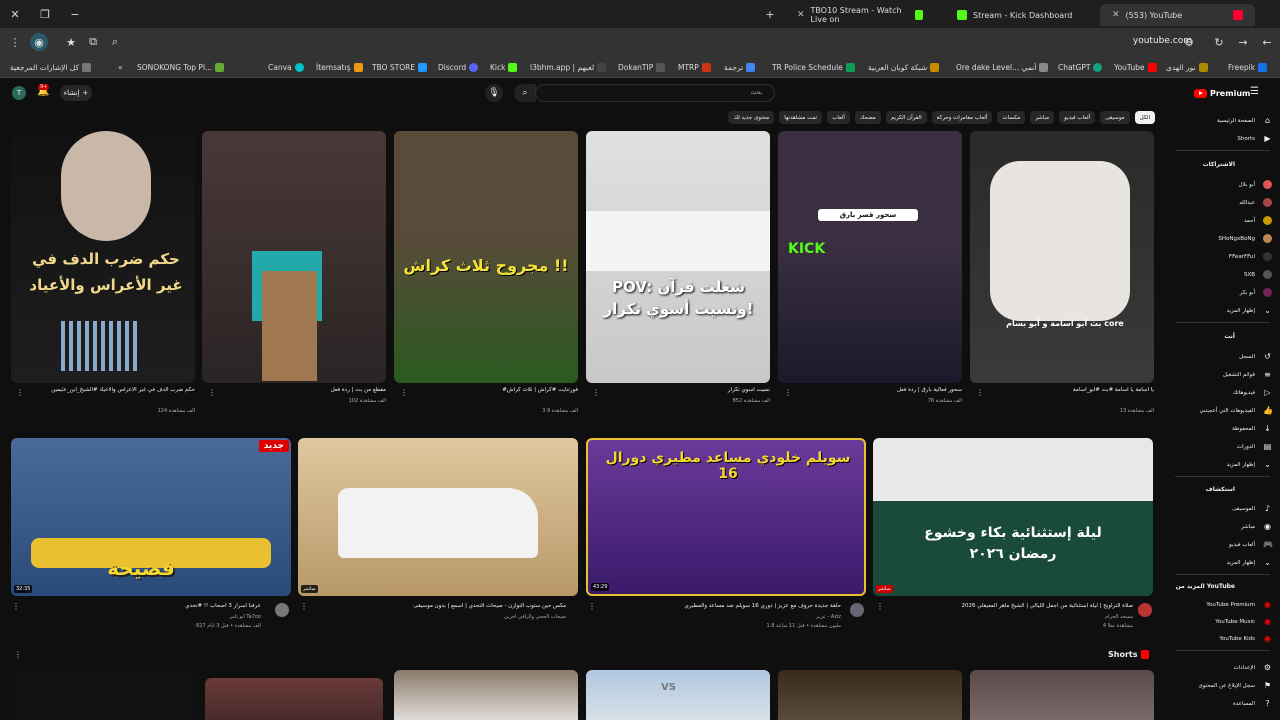 Image resolution: width=1280 pixels, height=720 pixels. I want to click on sidebar-sub: SXB, so click(1258, 274).